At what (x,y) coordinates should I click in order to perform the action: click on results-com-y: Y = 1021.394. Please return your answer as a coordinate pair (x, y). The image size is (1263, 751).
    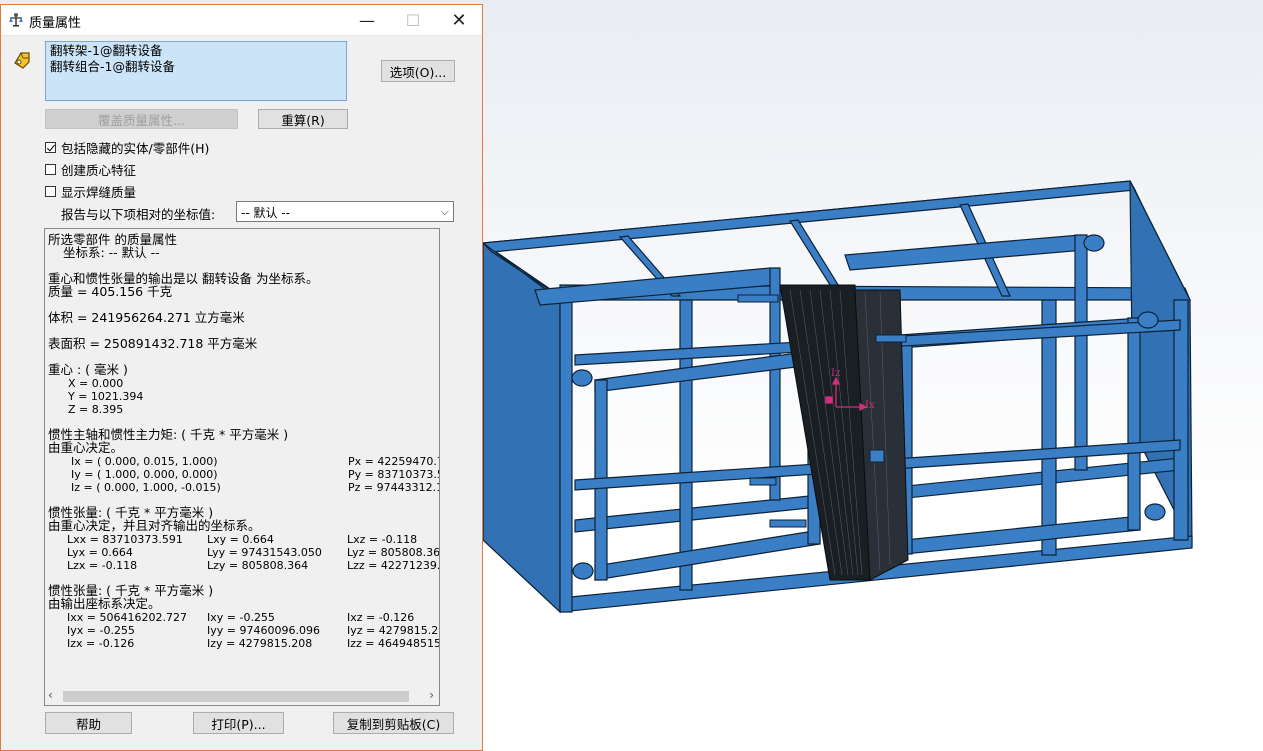
    Looking at the image, I should click on (106, 396).